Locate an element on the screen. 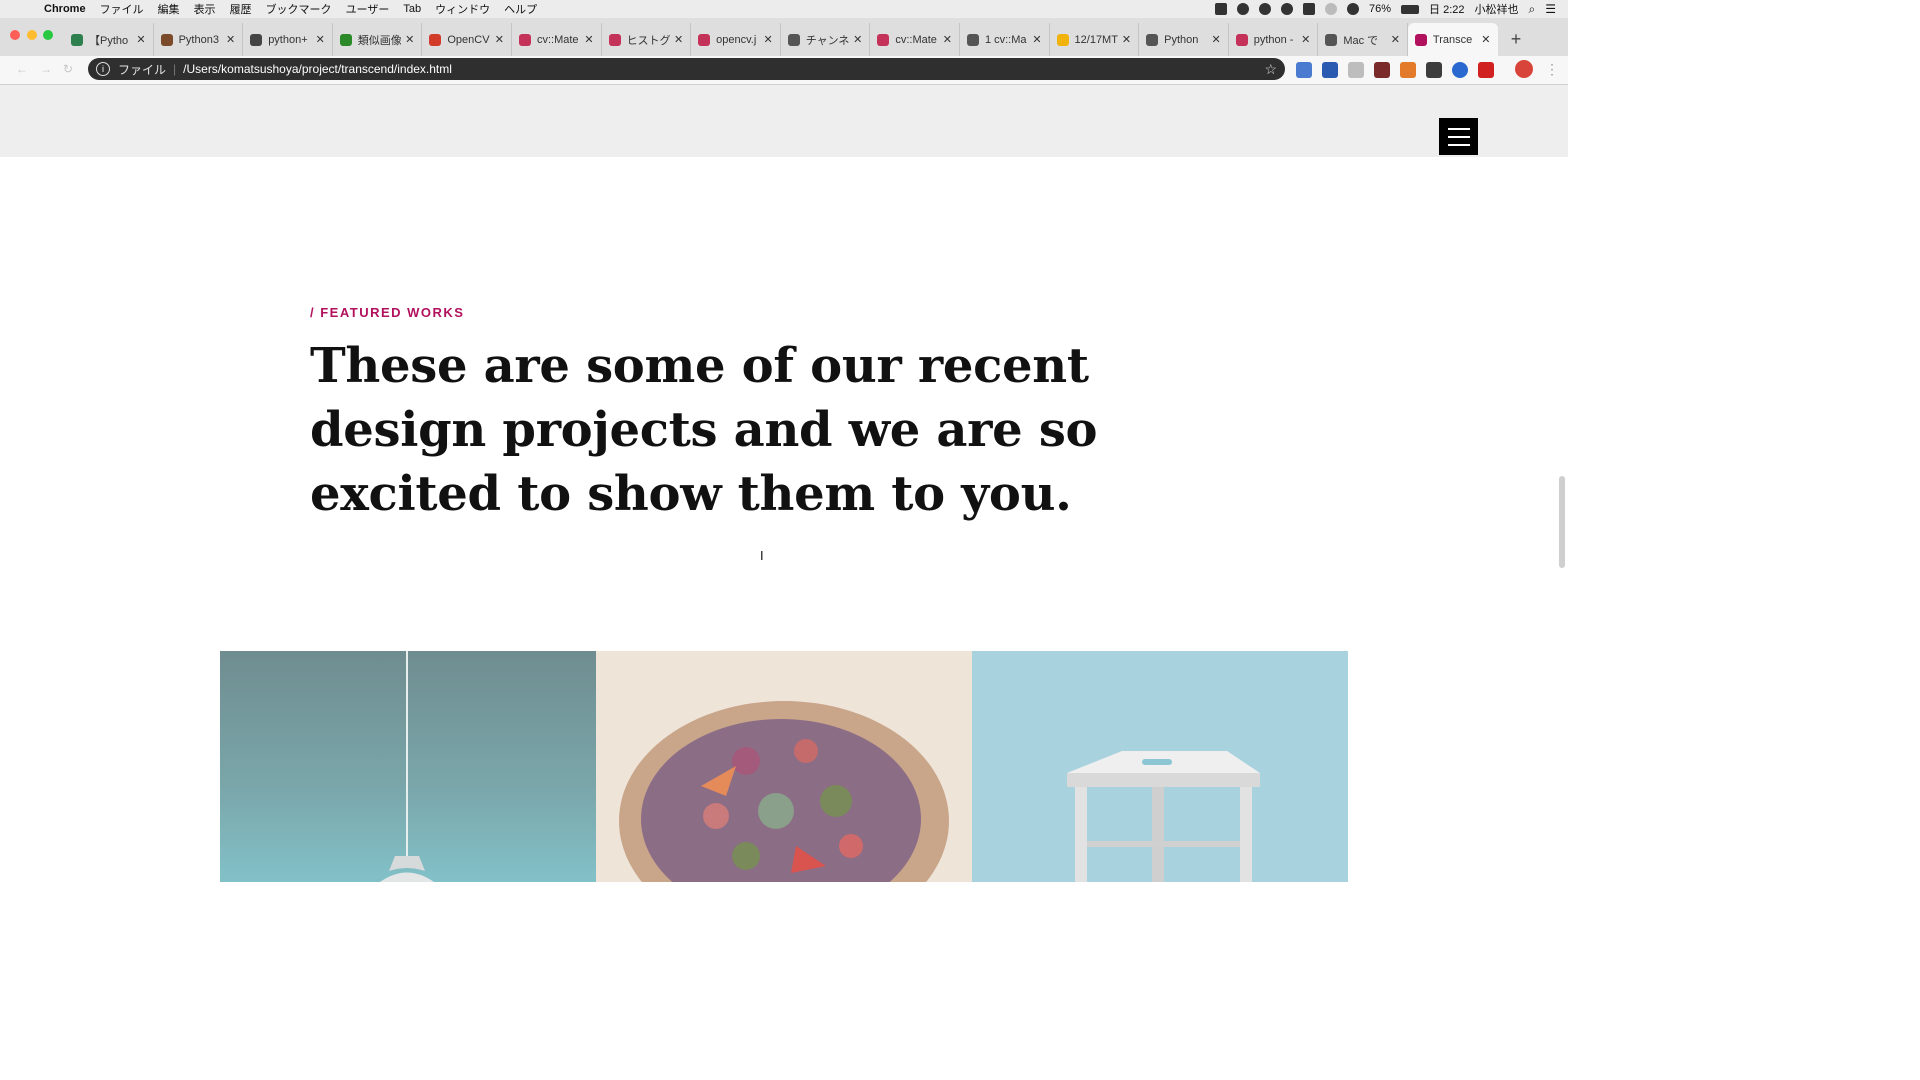  menu-edit: 編集 is located at coordinates (169, 9).